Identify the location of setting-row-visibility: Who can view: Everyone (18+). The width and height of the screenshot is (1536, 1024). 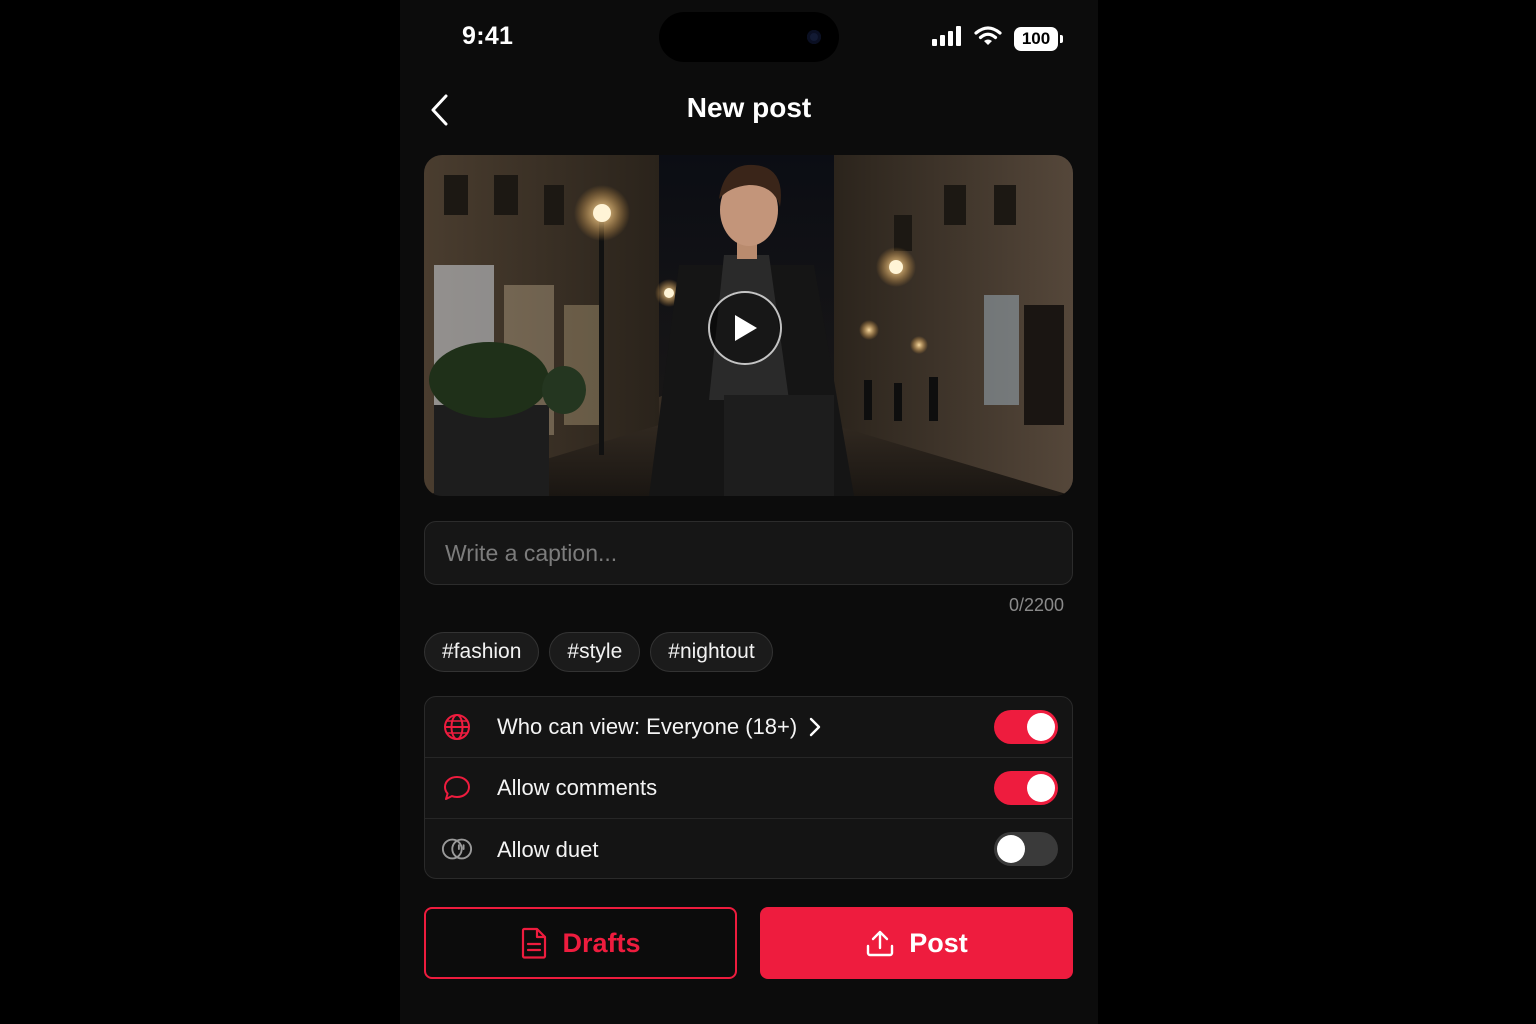
(748, 727).